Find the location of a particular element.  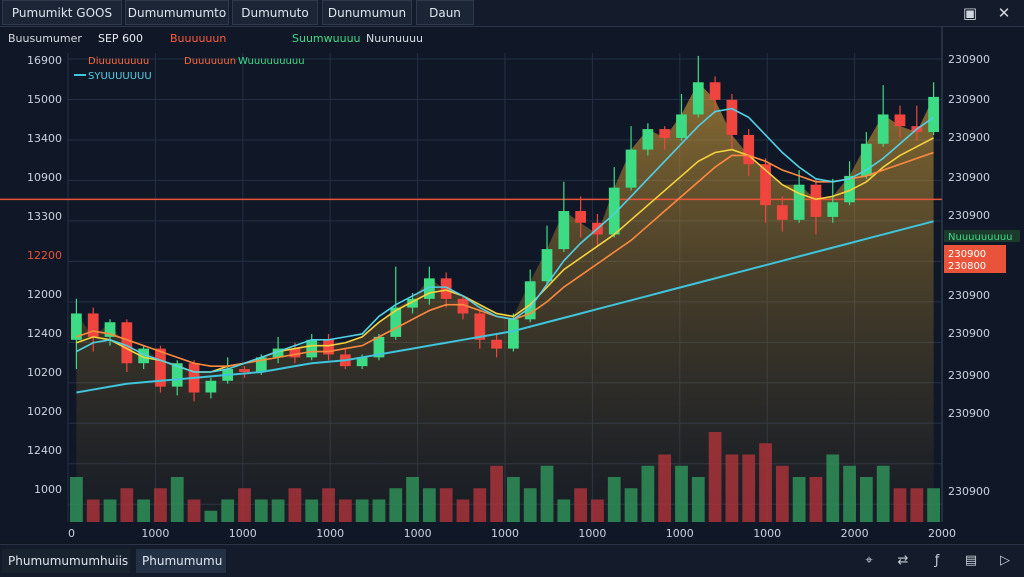

y-tick-left: 1000 is located at coordinates (48, 489).